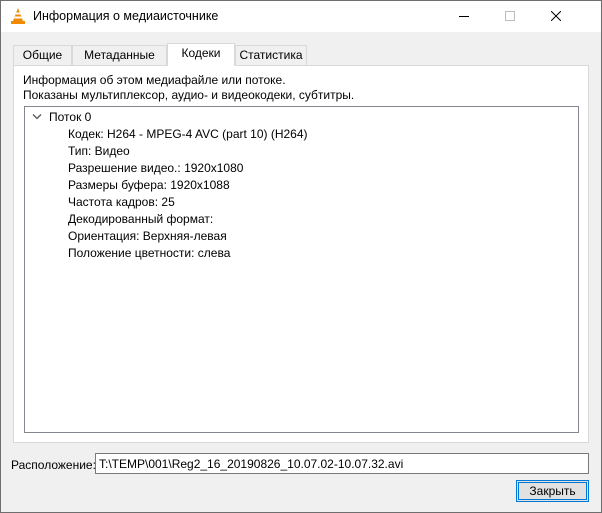 This screenshot has height=513, width=602. Describe the element at coordinates (271, 55) in the screenshot. I see `tab-statistics: Статистика` at that location.